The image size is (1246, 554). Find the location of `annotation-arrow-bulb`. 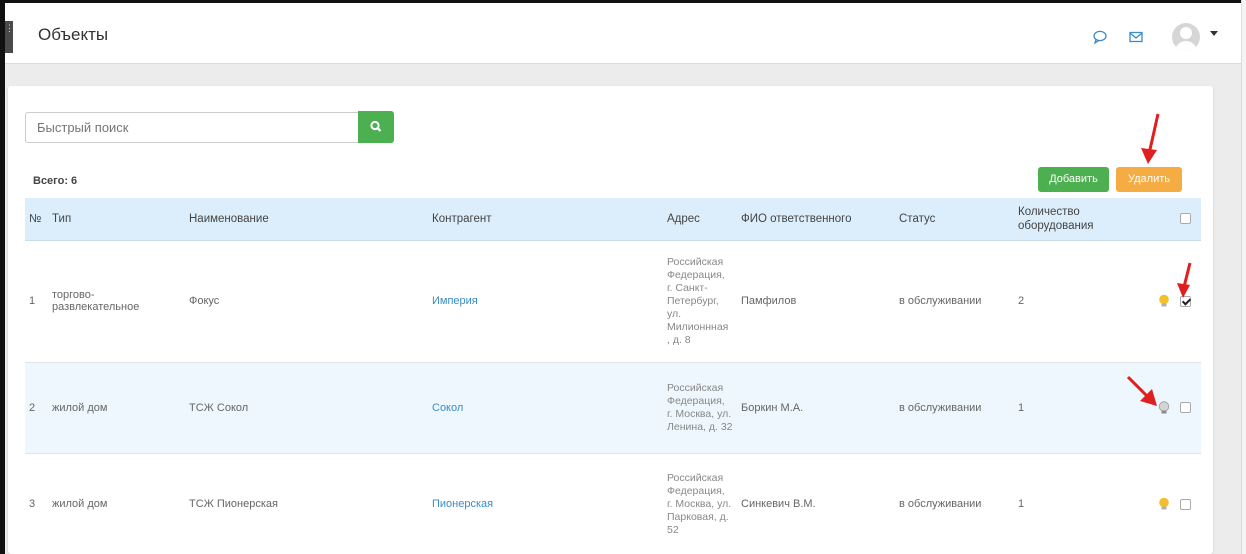

annotation-arrow-bulb is located at coordinates (1141, 390).